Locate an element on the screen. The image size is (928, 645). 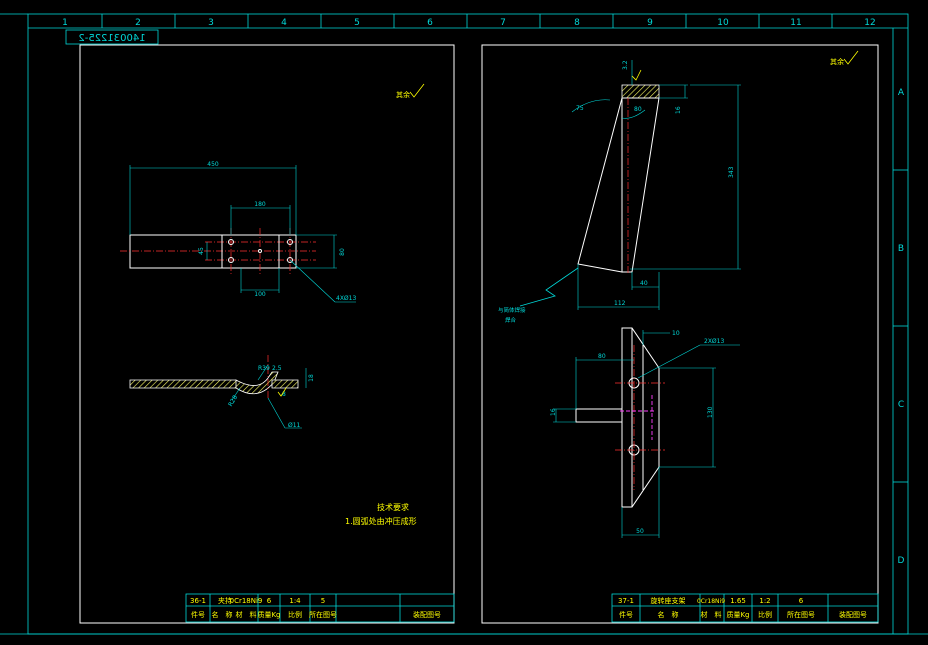
dim-base-small: 40 is located at coordinates (644, 283).